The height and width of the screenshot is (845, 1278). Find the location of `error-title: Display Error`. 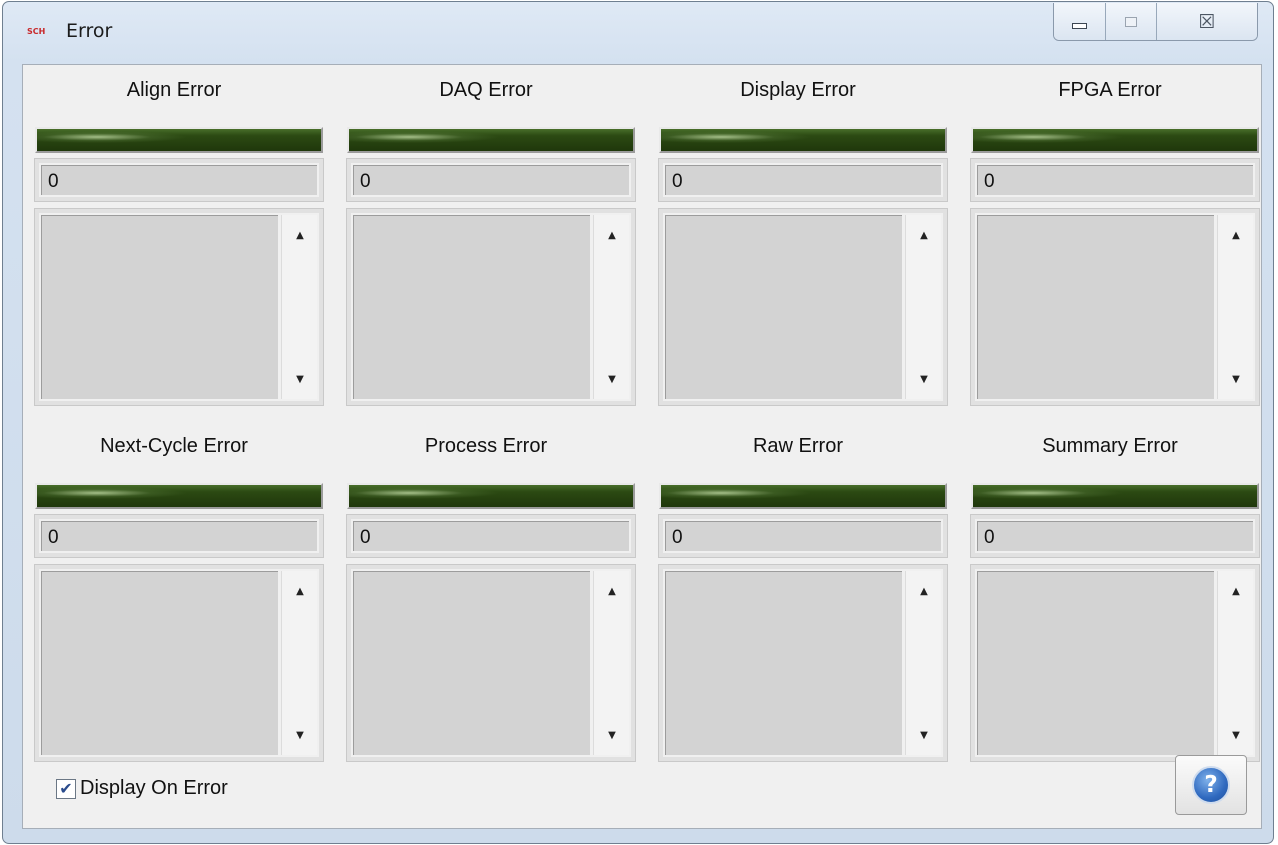

error-title: Display Error is located at coordinates (798, 90).